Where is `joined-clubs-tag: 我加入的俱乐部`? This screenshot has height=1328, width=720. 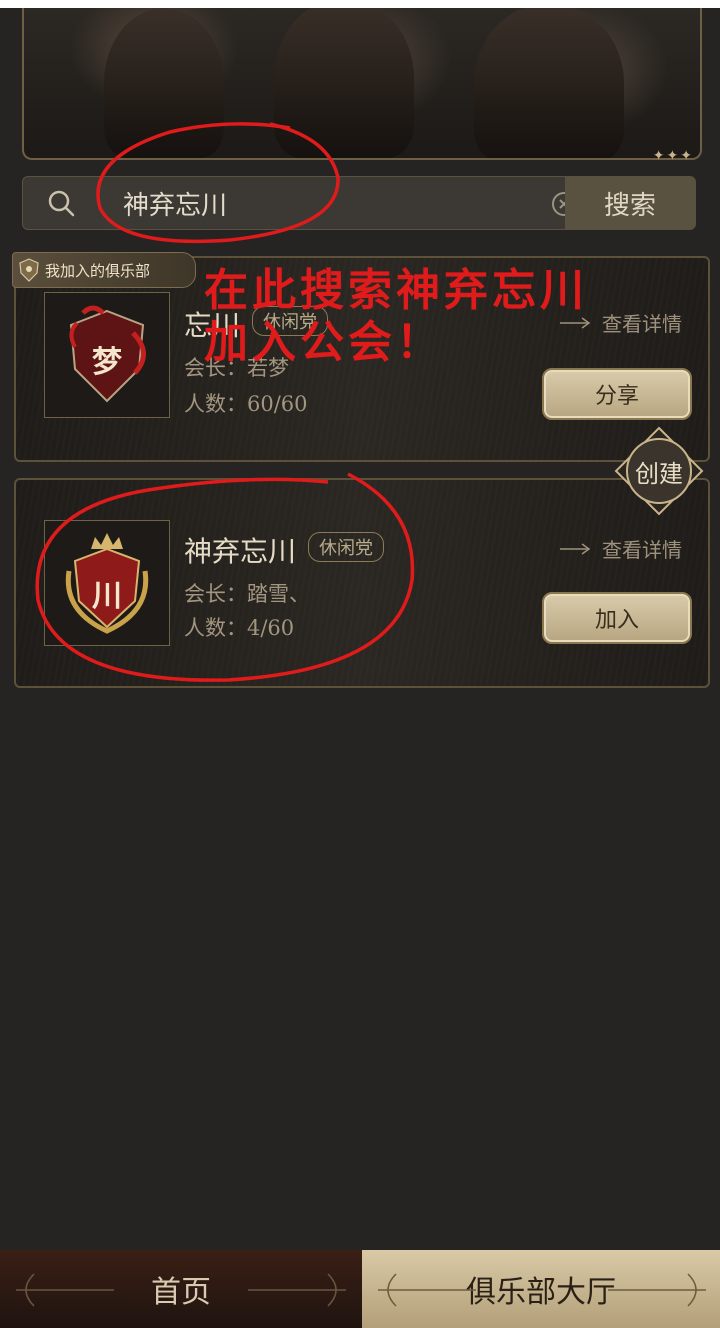
joined-clubs-tag: 我加入的俱乐部 is located at coordinates (104, 270).